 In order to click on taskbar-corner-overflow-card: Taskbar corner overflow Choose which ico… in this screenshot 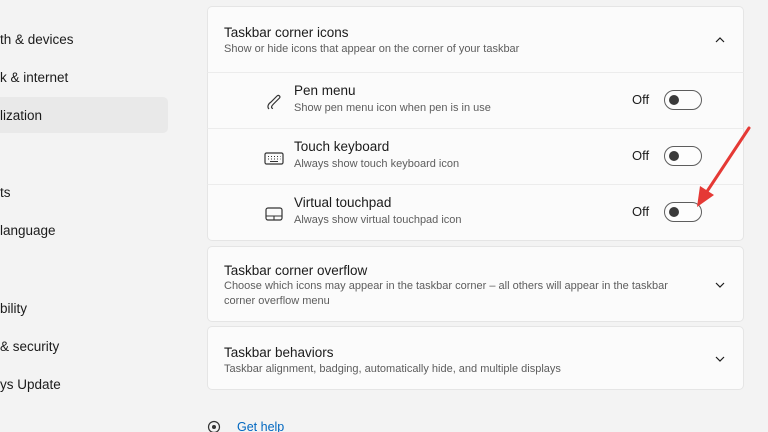, I will do `click(475, 284)`.